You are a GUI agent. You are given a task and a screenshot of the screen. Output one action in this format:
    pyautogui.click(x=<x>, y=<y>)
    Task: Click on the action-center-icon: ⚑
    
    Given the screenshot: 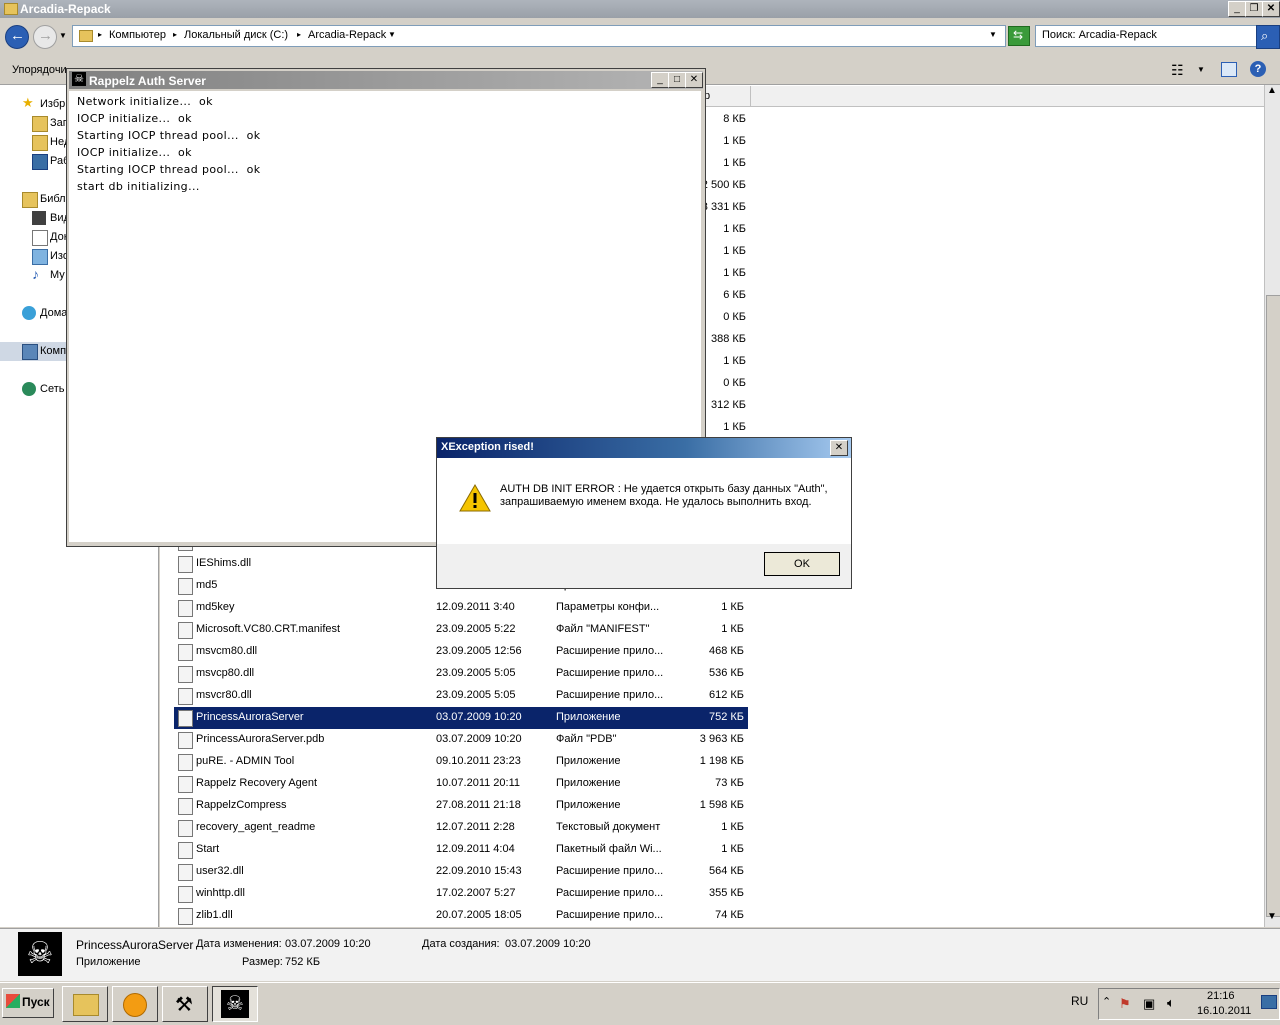 What is the action you would take?
    pyautogui.click(x=1125, y=1004)
    